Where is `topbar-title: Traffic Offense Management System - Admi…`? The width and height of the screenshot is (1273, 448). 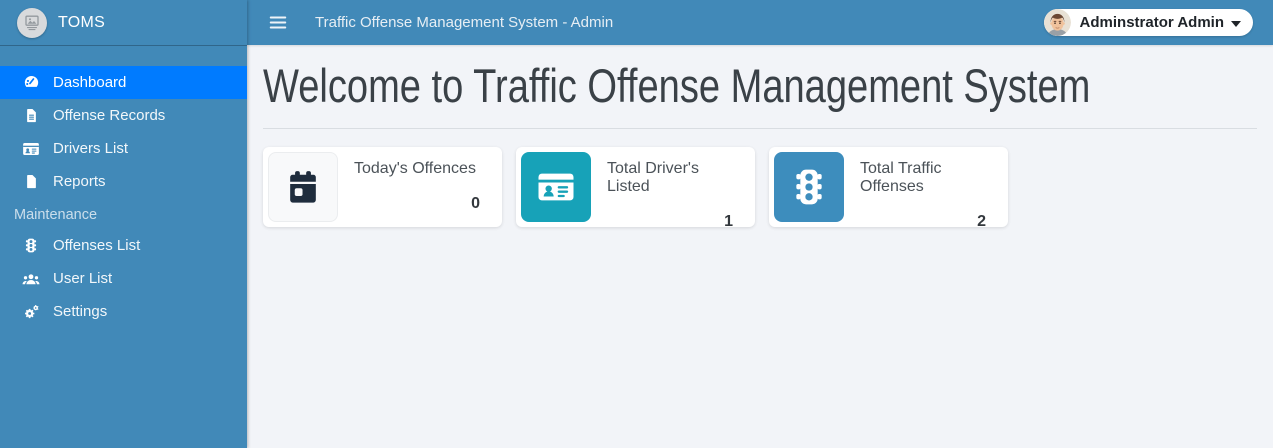
topbar-title: Traffic Offense Management System - Admi… is located at coordinates (464, 22).